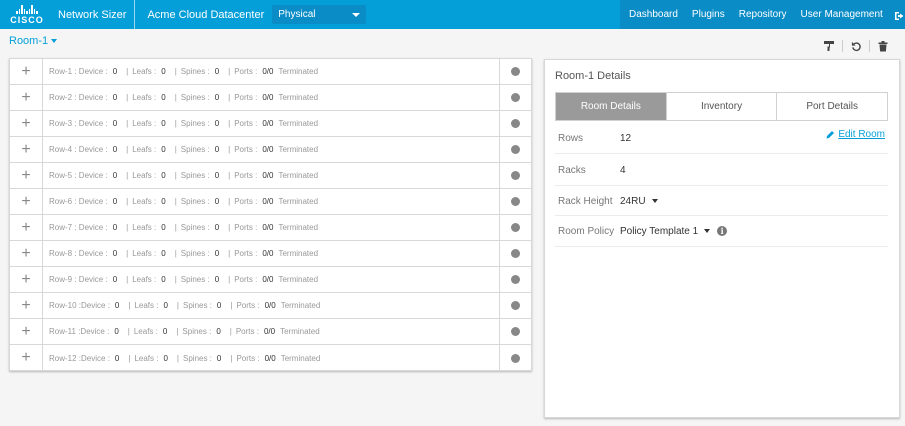 This screenshot has width=905, height=426. I want to click on rack-height-dropdown: 24RU, so click(639, 201).